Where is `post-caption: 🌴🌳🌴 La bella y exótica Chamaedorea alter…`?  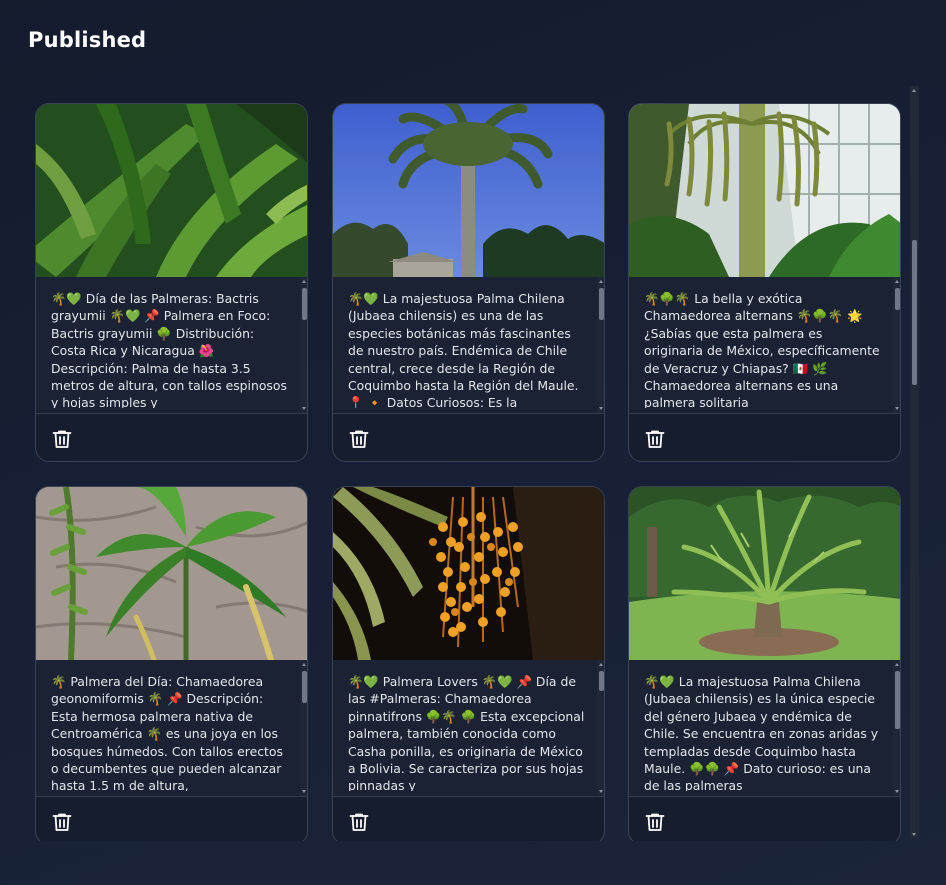
post-caption: 🌴🌳🌴 La bella y exótica Chamaedorea alter… is located at coordinates (762, 349).